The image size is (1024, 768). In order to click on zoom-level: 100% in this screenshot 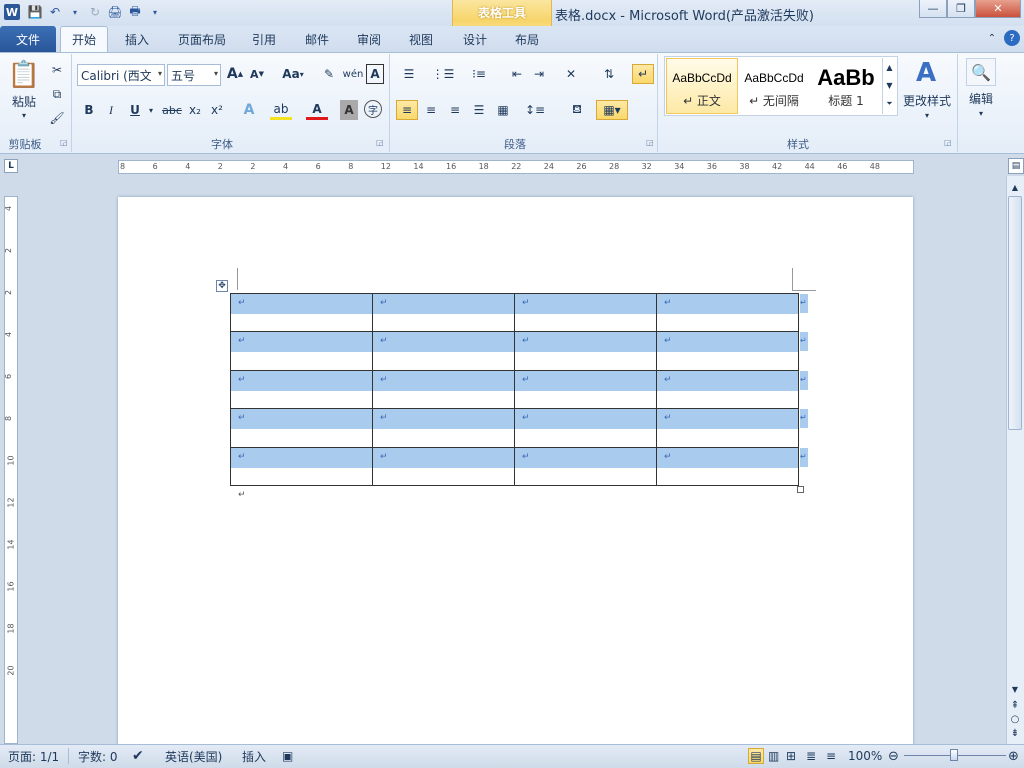, I will do `click(865, 756)`.